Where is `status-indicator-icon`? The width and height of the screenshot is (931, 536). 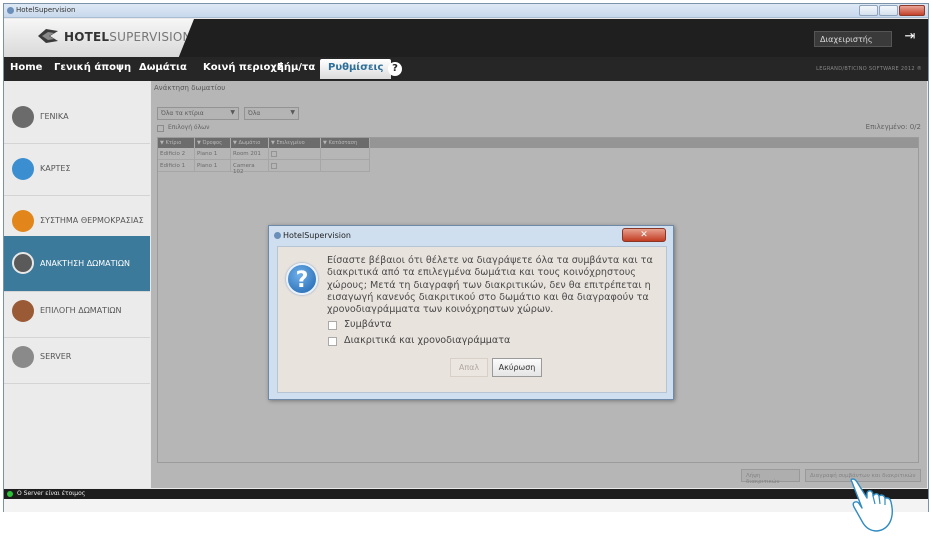
status-indicator-icon is located at coordinates (10, 494).